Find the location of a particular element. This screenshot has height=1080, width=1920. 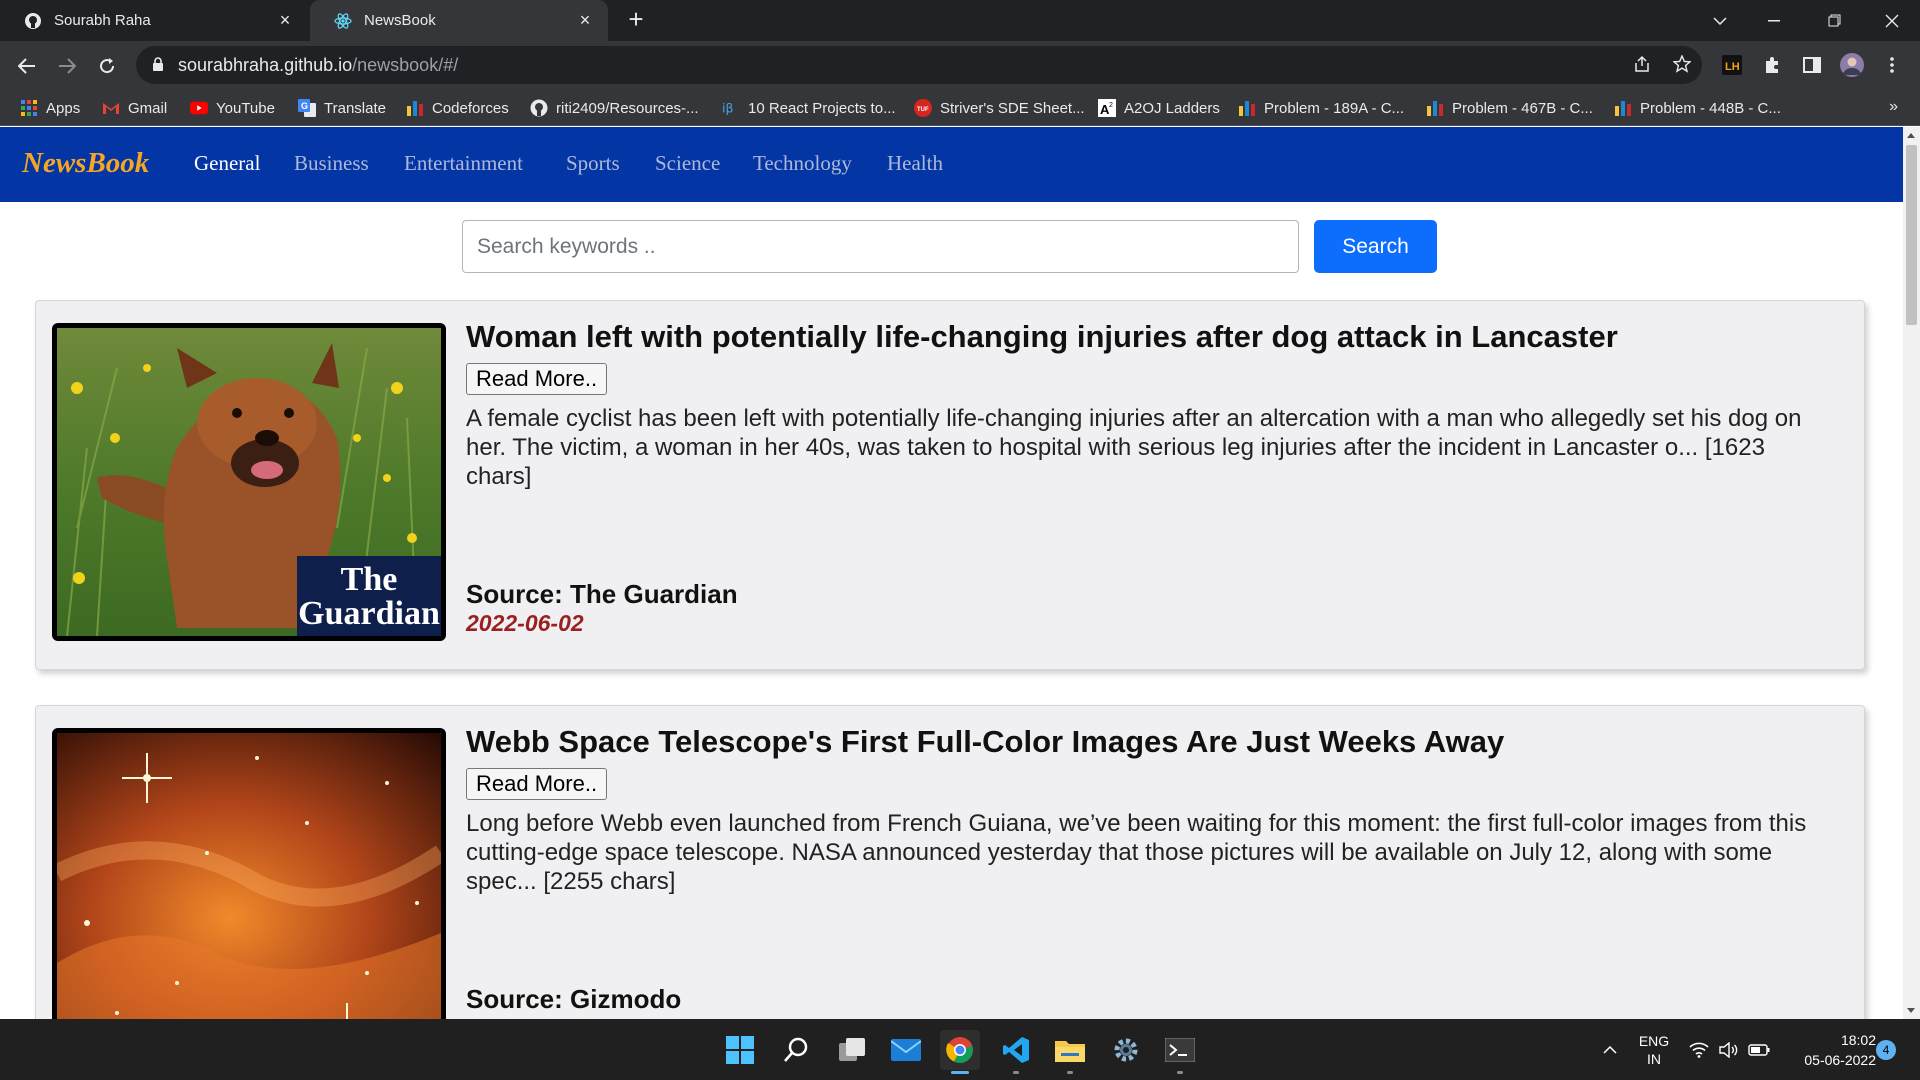

gmail-icon is located at coordinates (111, 108).